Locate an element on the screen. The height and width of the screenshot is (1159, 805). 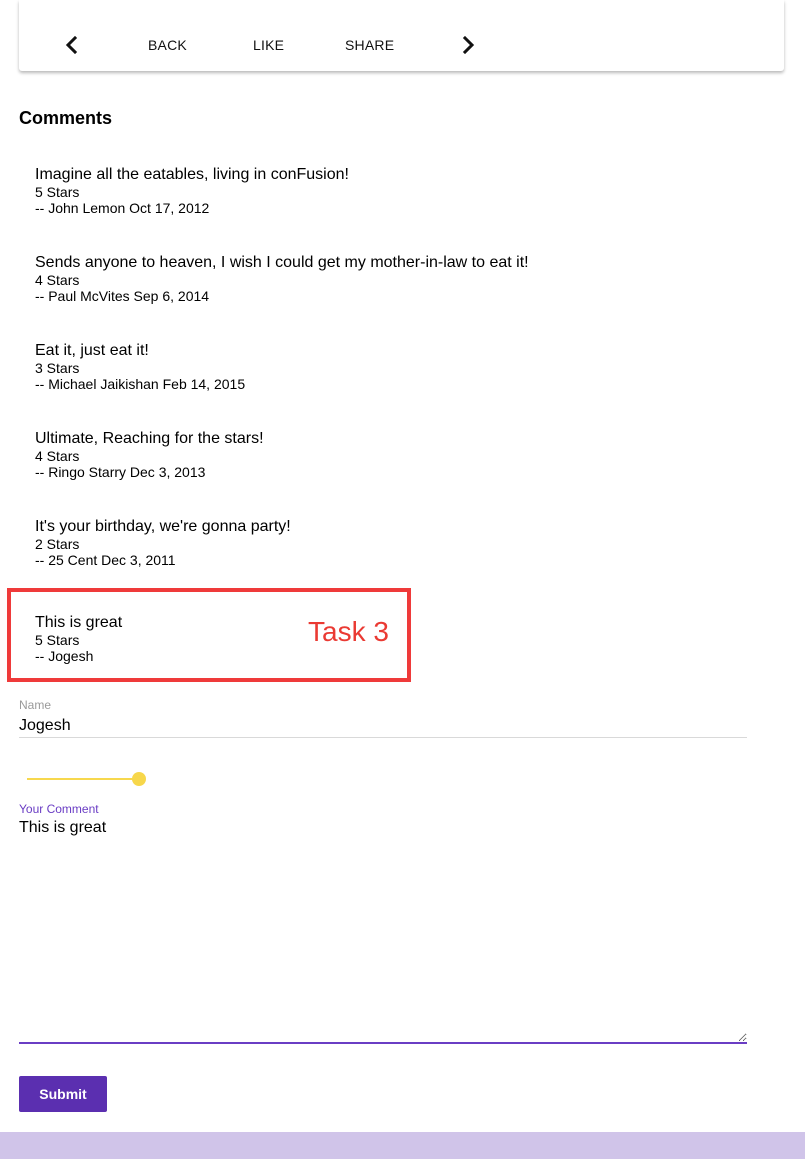
rating-slider-thumb is located at coordinates (139, 779).